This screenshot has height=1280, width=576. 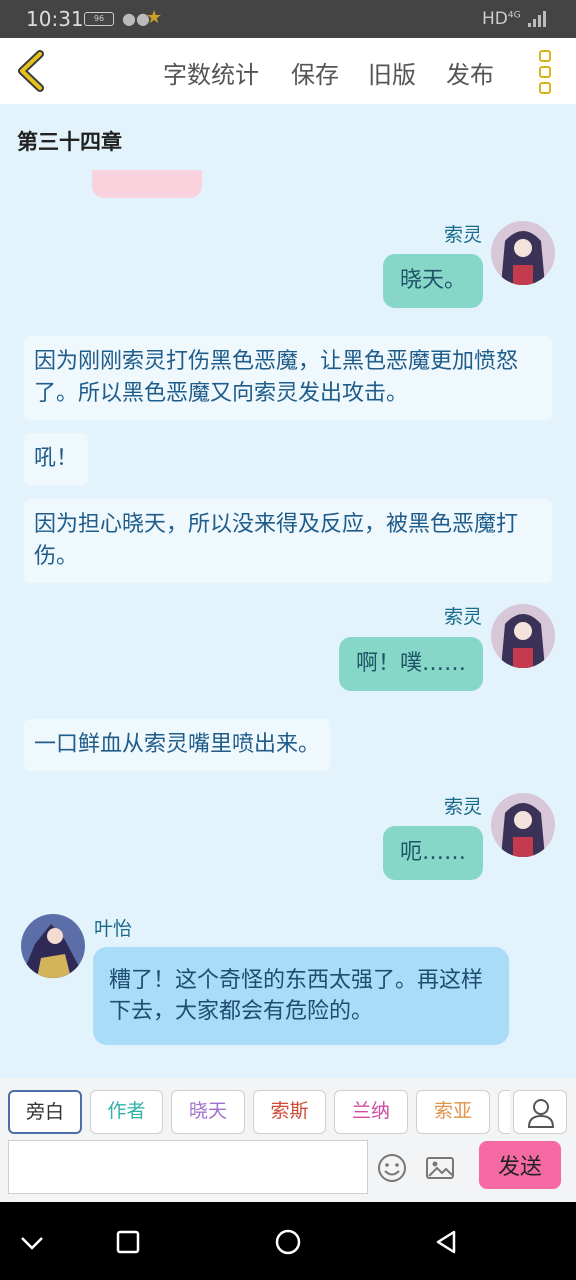 What do you see at coordinates (432, 281) in the screenshot?
I see `message-bubble: 晓天。` at bounding box center [432, 281].